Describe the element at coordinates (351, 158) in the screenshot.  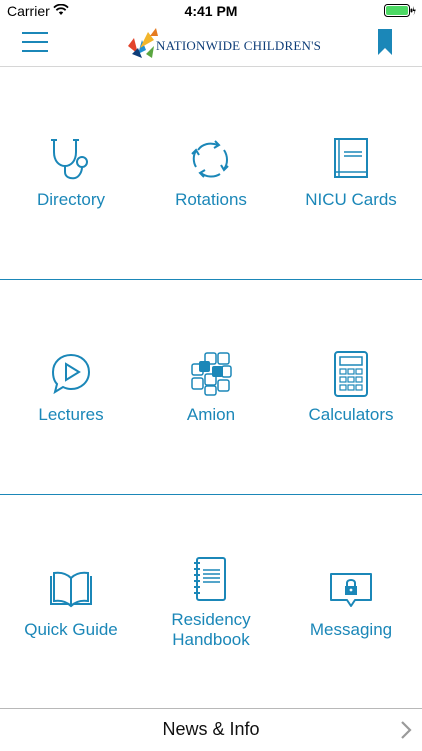
I see `book-icon` at that location.